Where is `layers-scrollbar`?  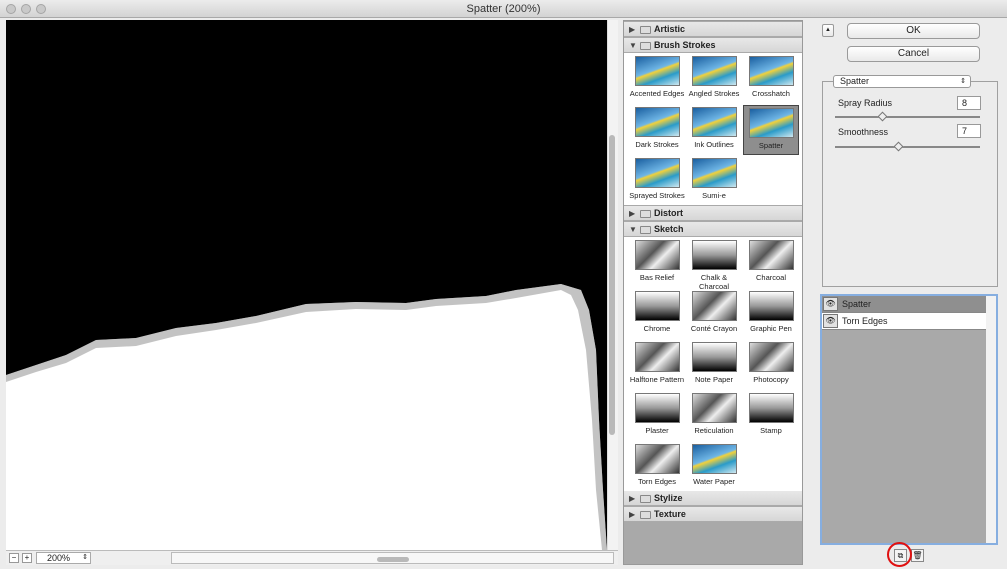 layers-scrollbar is located at coordinates (991, 419).